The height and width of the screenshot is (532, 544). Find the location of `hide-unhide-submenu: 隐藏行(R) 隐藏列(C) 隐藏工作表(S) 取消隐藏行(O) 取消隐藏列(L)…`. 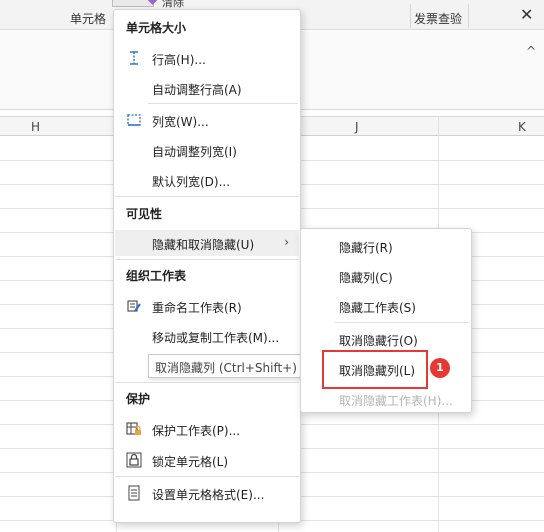

hide-unhide-submenu: 隐藏行(R) 隐藏列(C) 隐藏工作表(S) 取消隐藏行(O) 取消隐藏列(L)… is located at coordinates (386, 320).